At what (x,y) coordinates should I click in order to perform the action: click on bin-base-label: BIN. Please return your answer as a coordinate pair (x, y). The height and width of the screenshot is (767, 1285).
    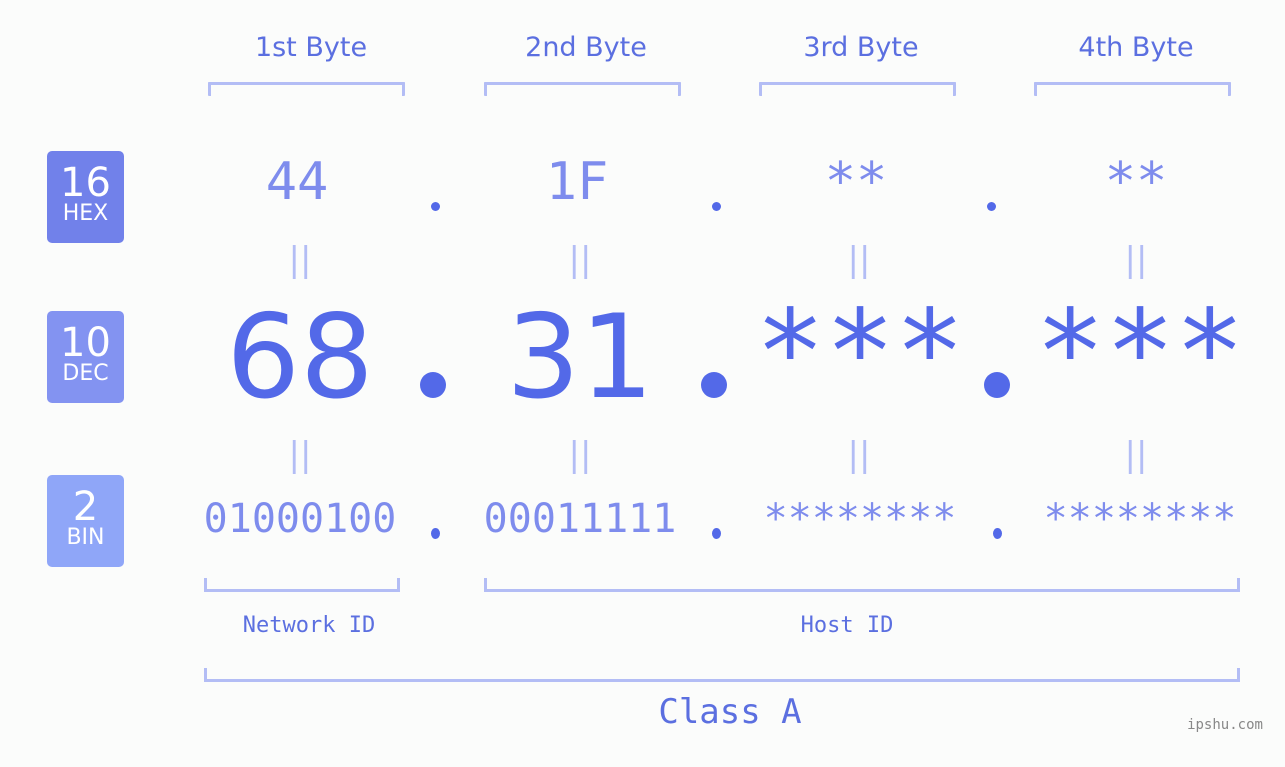
    Looking at the image, I should click on (85, 537).